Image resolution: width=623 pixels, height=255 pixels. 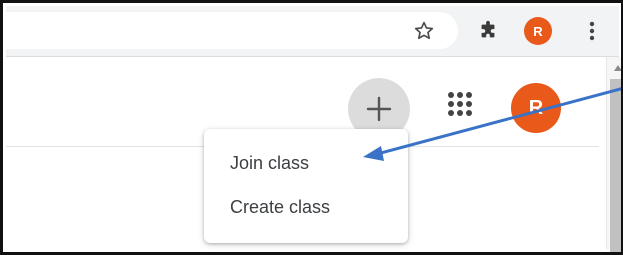 What do you see at coordinates (306, 186) in the screenshot?
I see `add-class-dropdown: Join class Create class` at bounding box center [306, 186].